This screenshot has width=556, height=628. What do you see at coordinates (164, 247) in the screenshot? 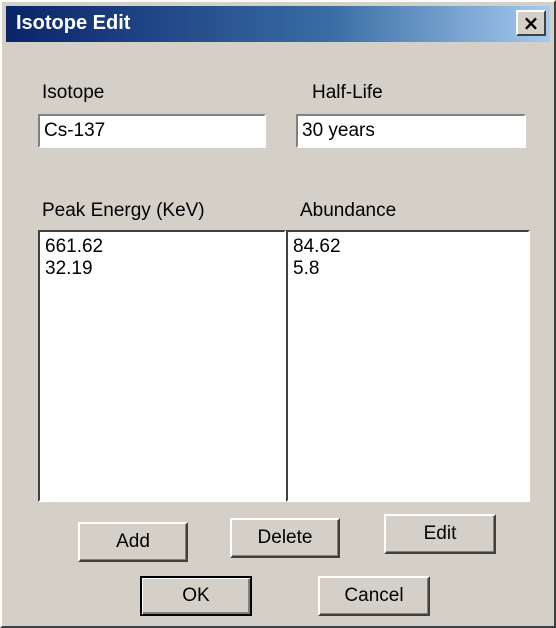
I see `list-item: 661.62` at bounding box center [164, 247].